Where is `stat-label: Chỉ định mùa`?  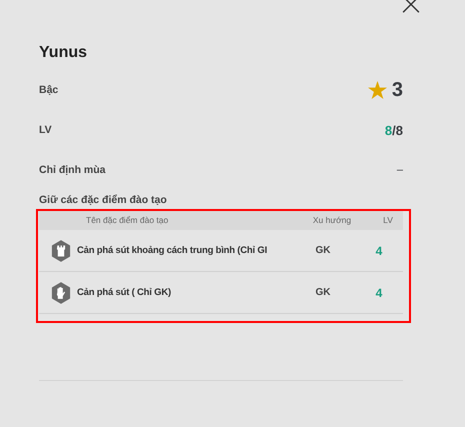
stat-label: Chỉ định mùa is located at coordinates (72, 170).